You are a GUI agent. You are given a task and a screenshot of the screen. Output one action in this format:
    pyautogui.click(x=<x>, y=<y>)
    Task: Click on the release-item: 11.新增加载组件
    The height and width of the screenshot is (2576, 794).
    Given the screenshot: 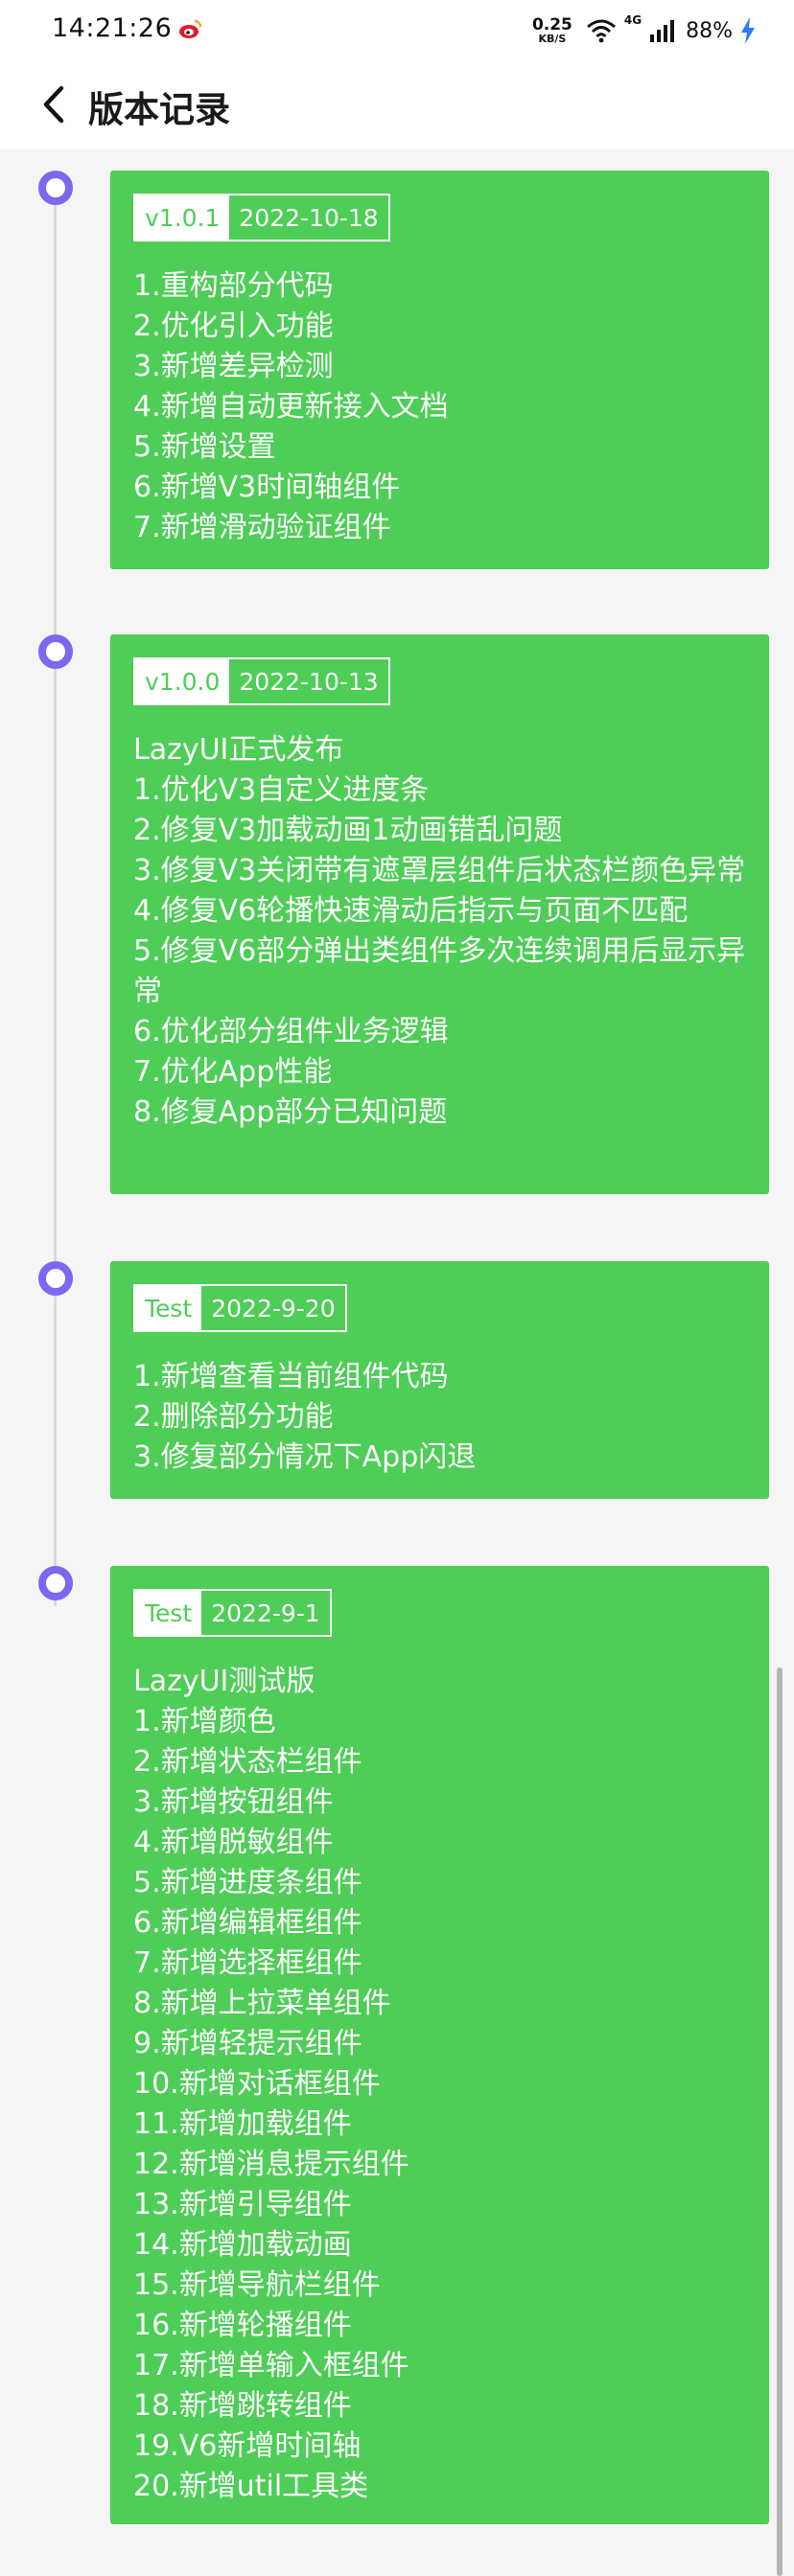 What is the action you would take?
    pyautogui.click(x=243, y=2124)
    